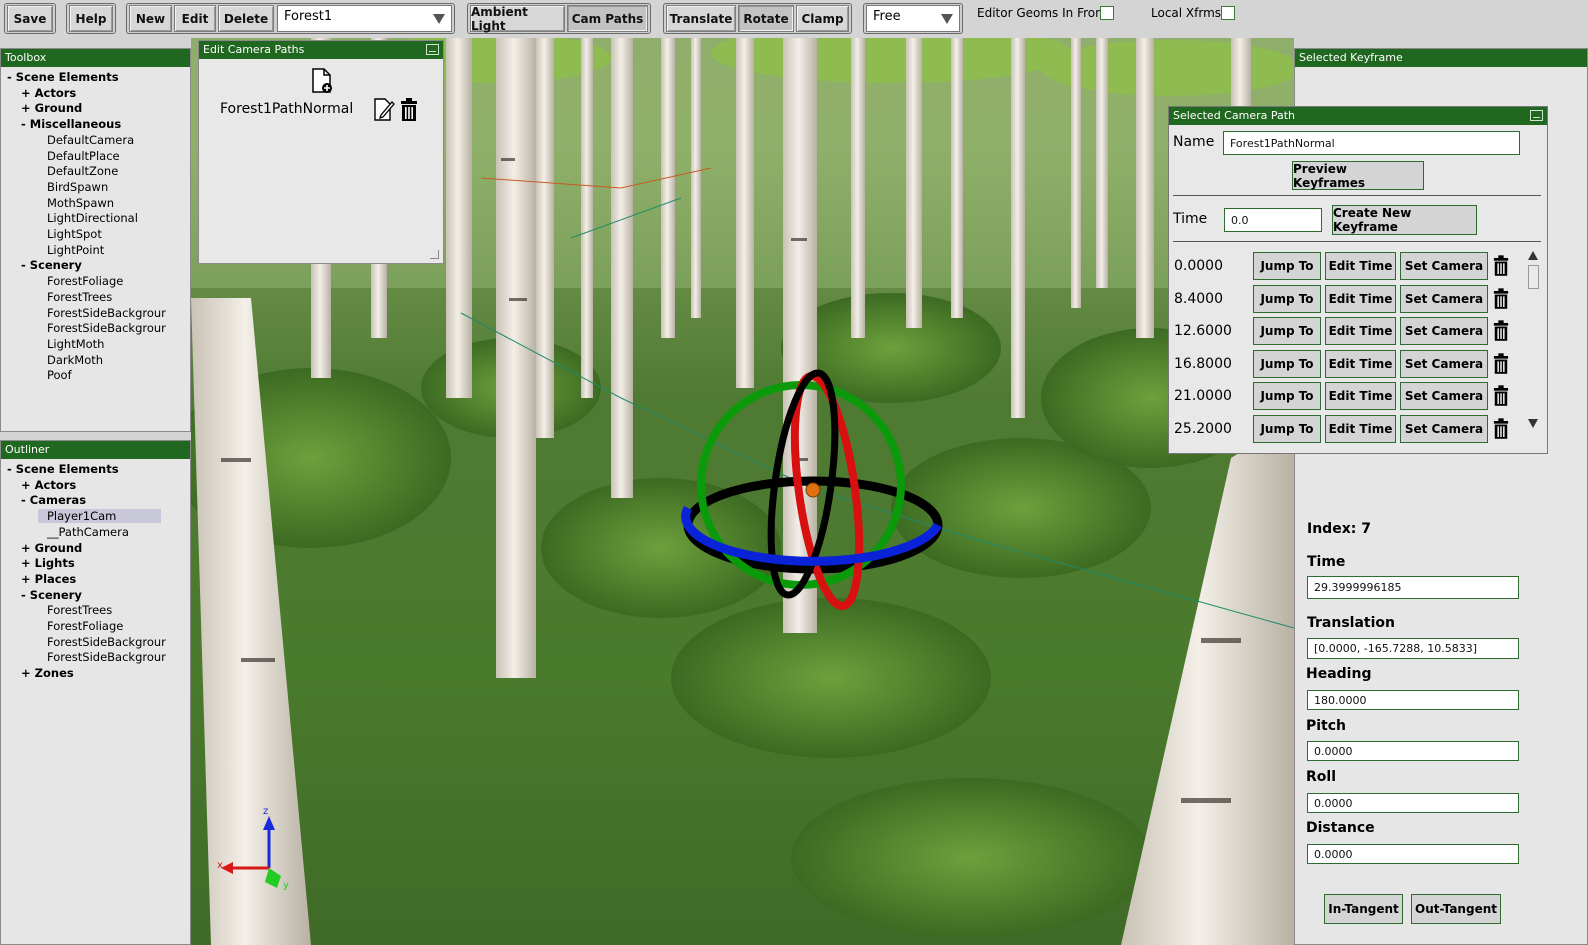 This screenshot has height=945, width=1588. Describe the element at coordinates (246, 18) in the screenshot. I see `delete-button: Delete` at that location.